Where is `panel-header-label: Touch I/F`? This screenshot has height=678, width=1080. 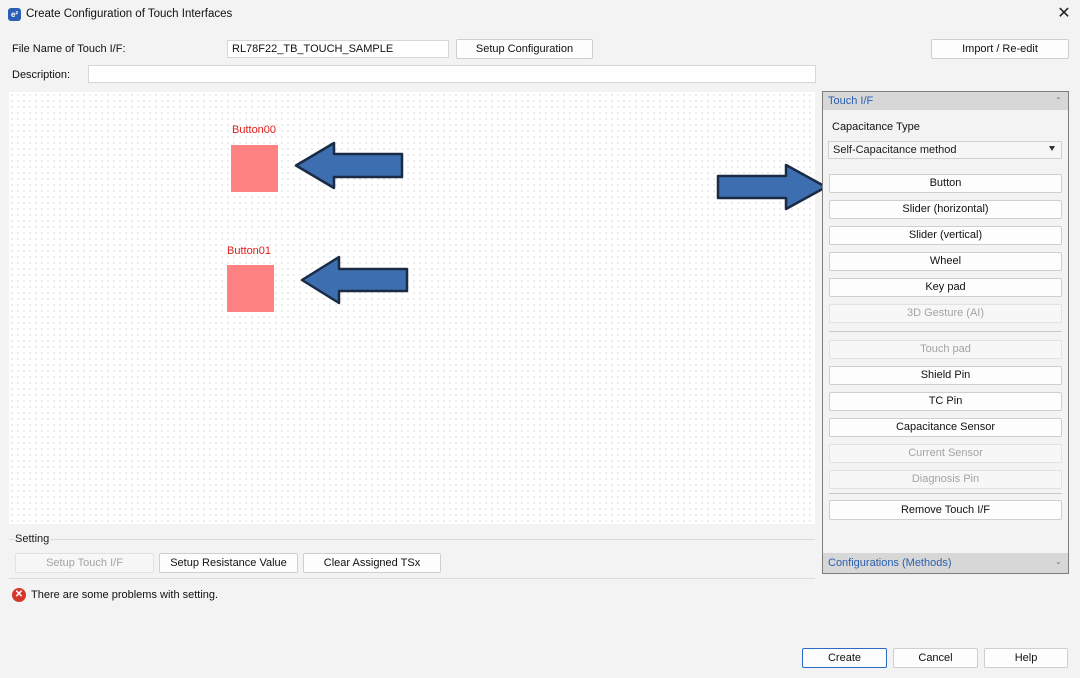 panel-header-label: Touch I/F is located at coordinates (851, 101).